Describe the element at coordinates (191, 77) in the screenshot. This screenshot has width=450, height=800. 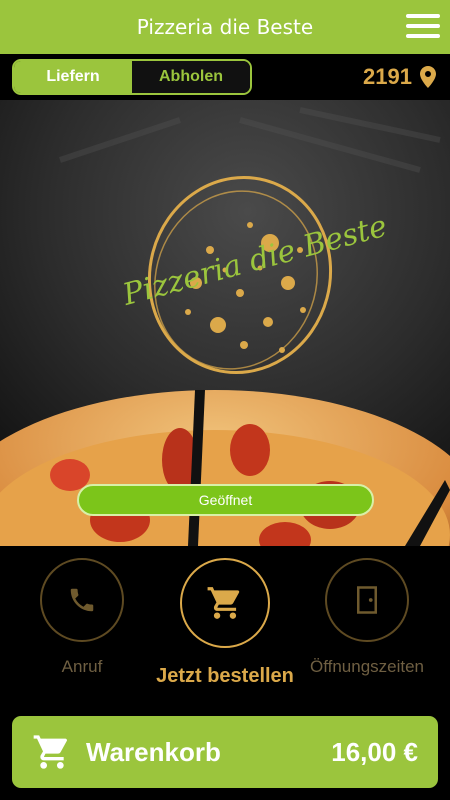
I see `toggle-pickup: Abholen` at that location.